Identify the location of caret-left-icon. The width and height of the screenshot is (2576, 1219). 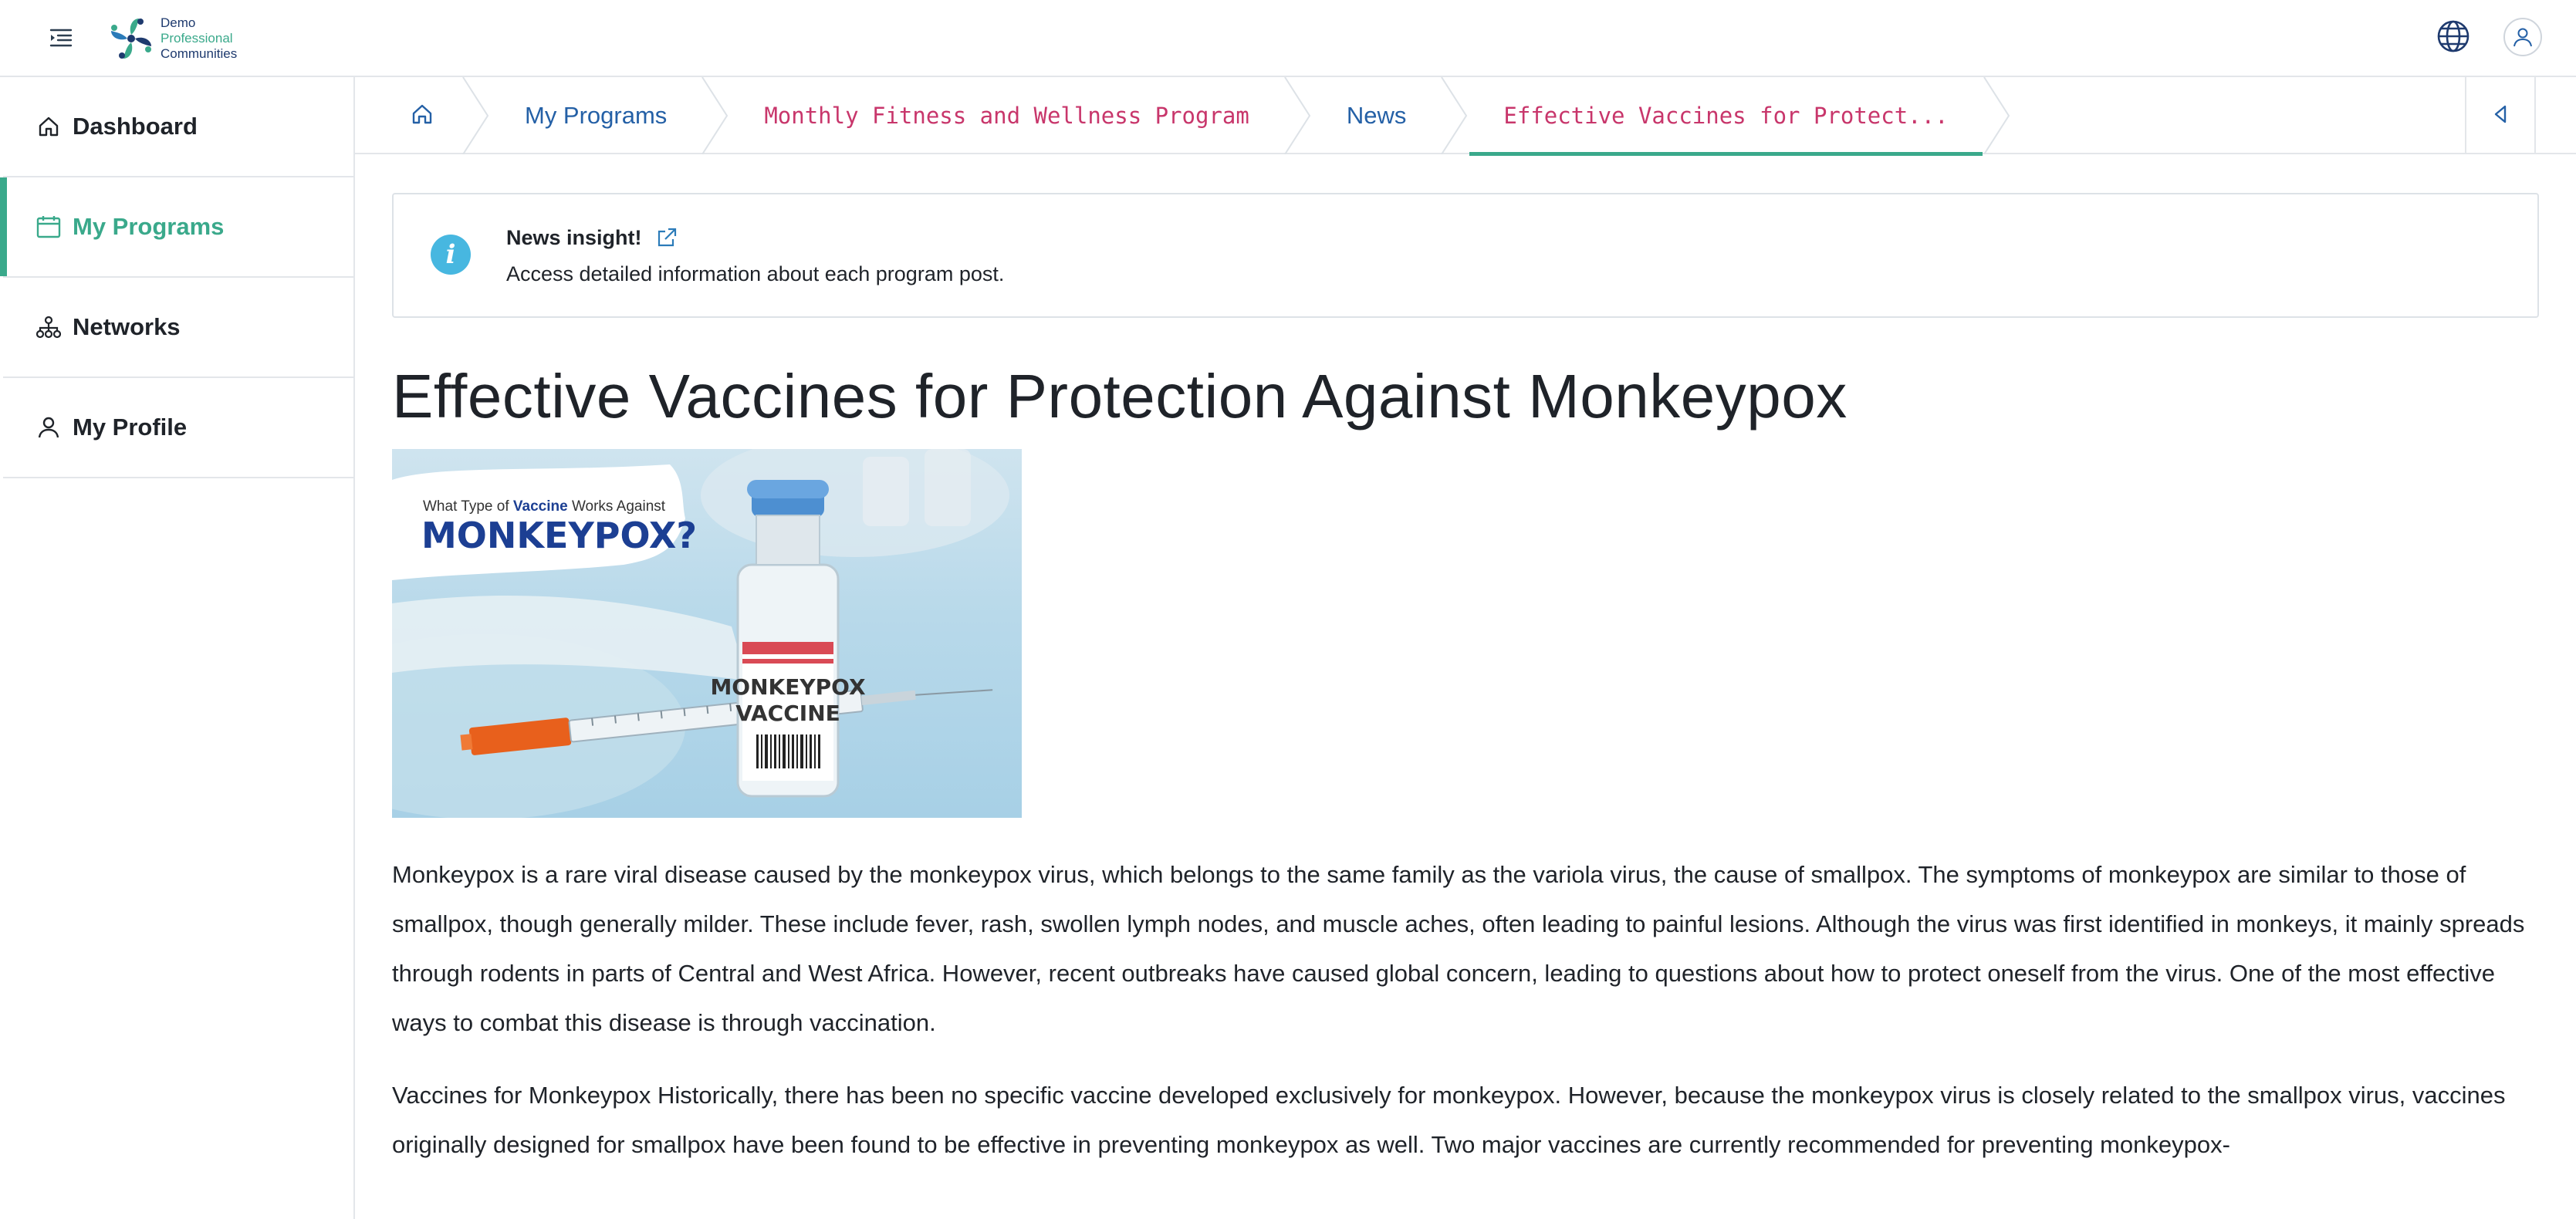
(2500, 115).